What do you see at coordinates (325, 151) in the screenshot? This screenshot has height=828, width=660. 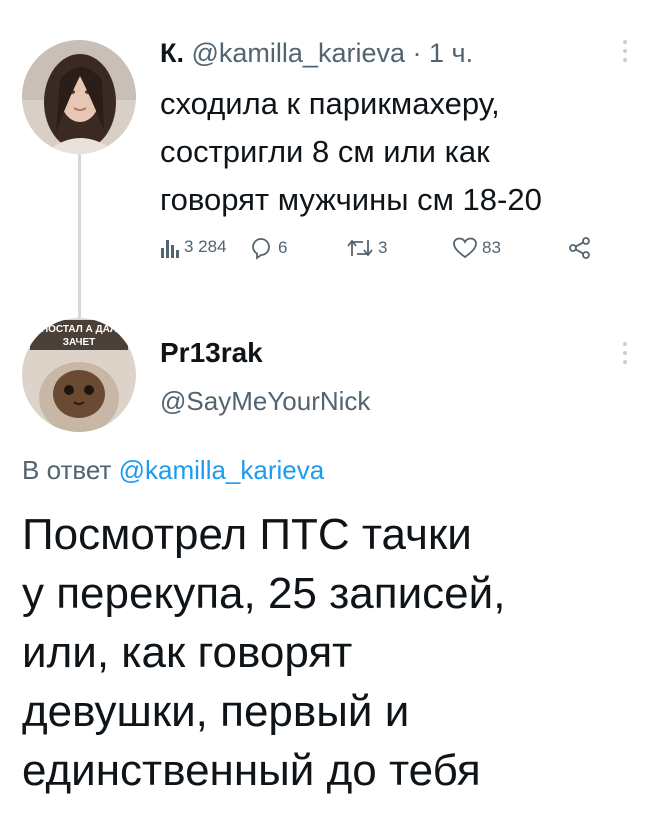 I see `tweet-text-line: состригли 8 см или как` at bounding box center [325, 151].